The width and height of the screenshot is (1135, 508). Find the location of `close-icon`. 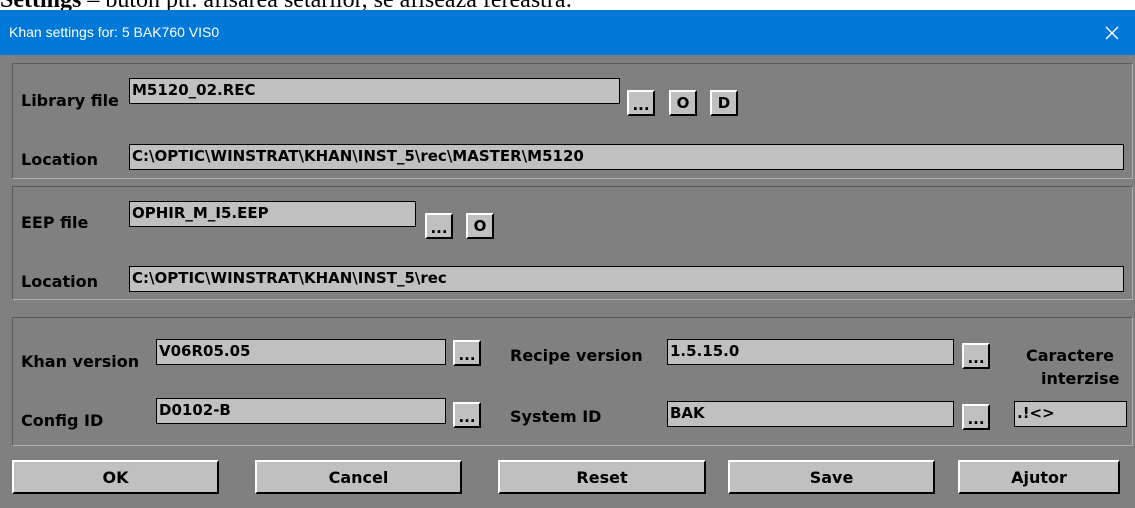

close-icon is located at coordinates (1112, 32).